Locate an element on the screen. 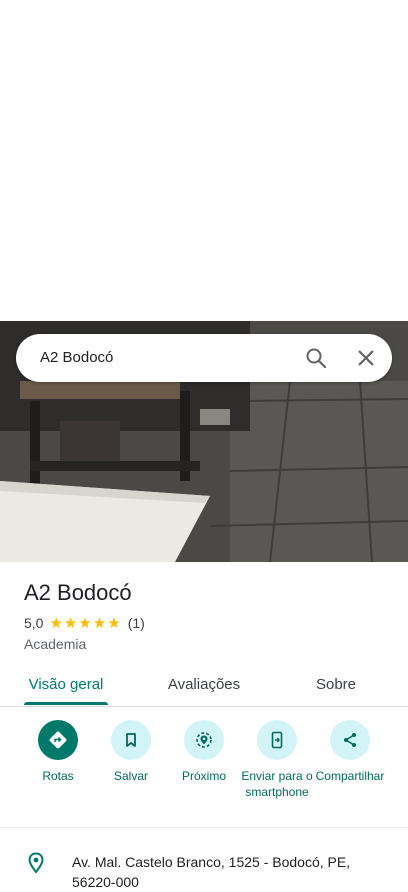 This screenshot has height=892, width=408. share-label: Compartilhar is located at coordinates (350, 776).